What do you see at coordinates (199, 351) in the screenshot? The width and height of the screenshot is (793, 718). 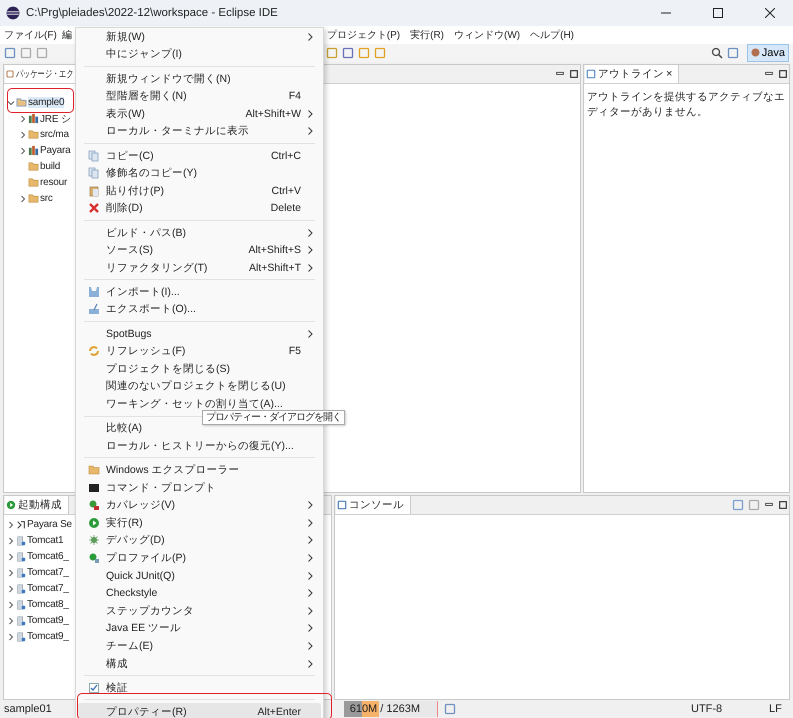 I see `menu-item: リフレッシュ(F) F5` at bounding box center [199, 351].